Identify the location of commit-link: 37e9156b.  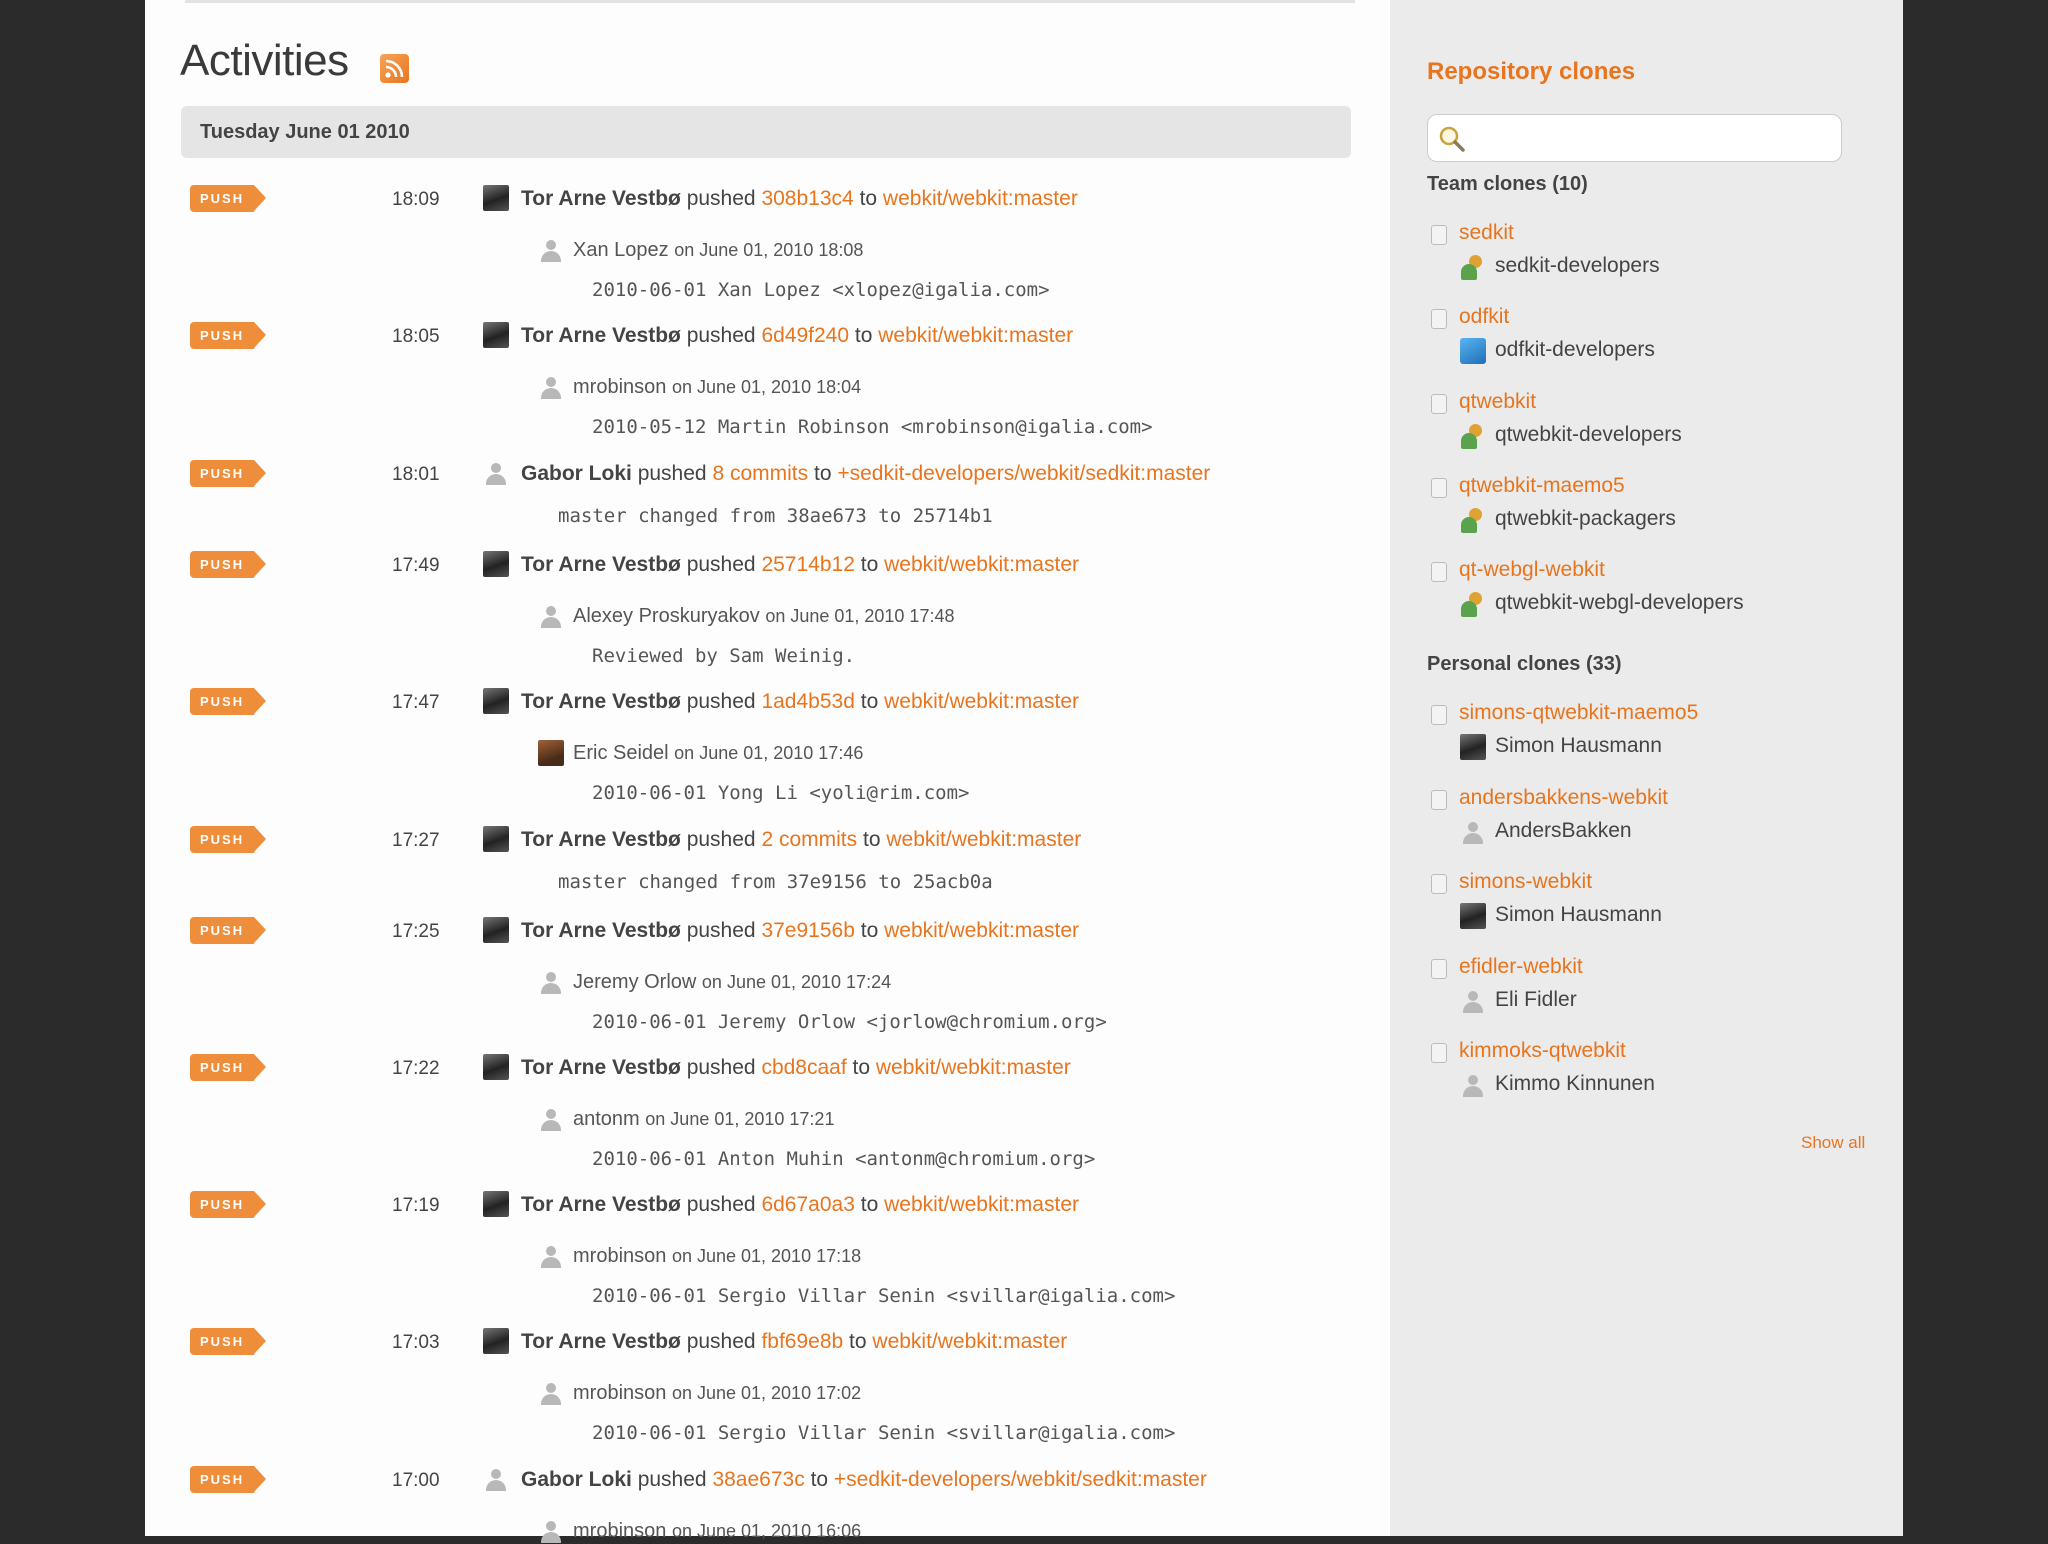
(807, 930).